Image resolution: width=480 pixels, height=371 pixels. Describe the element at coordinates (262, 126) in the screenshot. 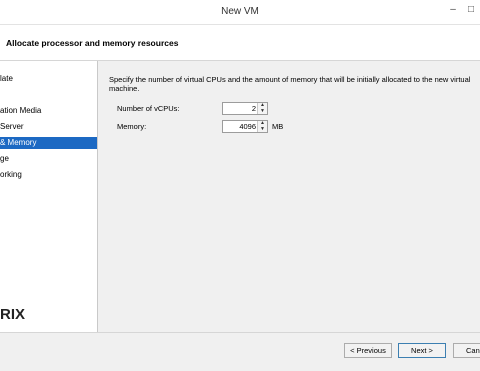

I see `memory-spin-buttons: ▲ ▼` at that location.